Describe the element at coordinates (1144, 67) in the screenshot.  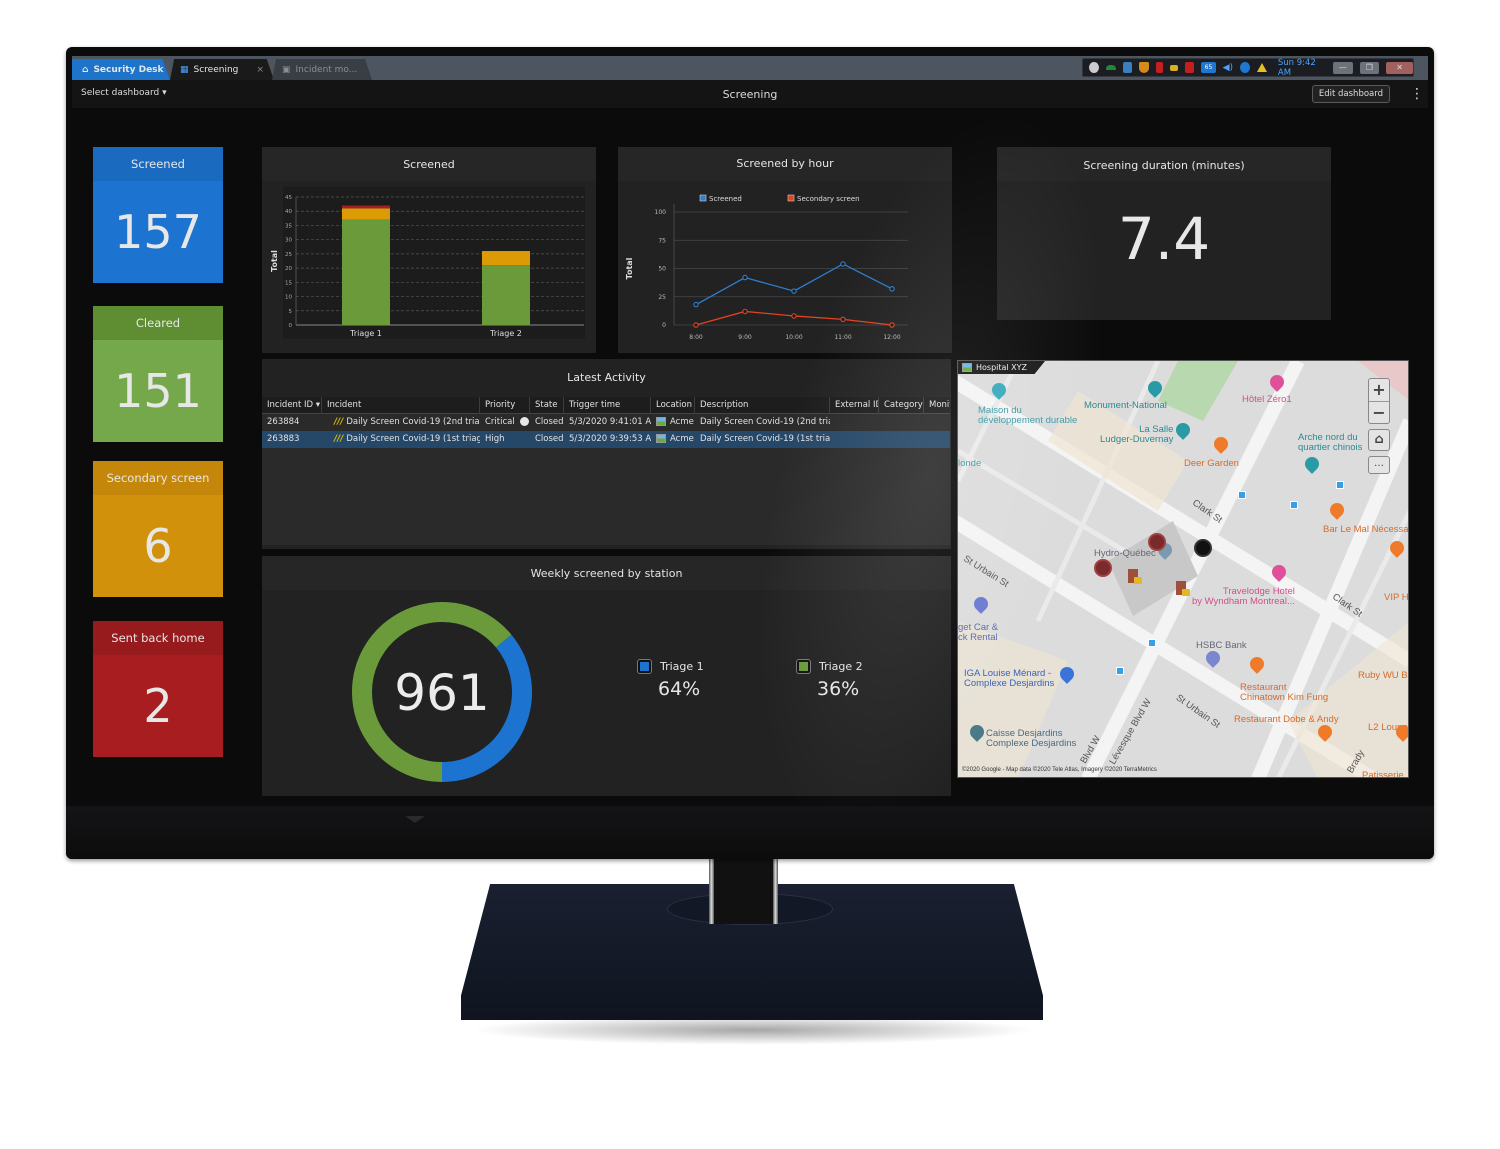
I see `shield-help-icon` at that location.